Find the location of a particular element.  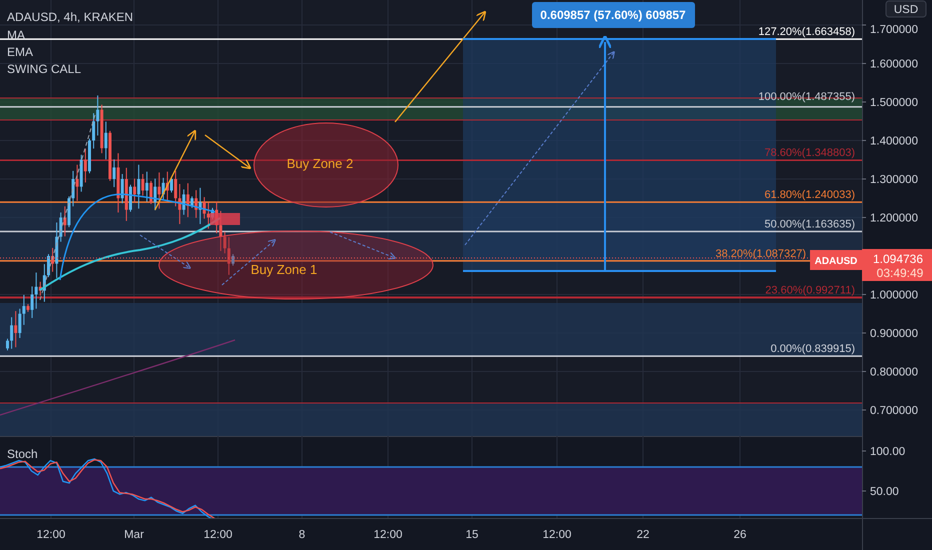

measure-tooltip: 0.609857 (57.60%) 609857 is located at coordinates (613, 15).